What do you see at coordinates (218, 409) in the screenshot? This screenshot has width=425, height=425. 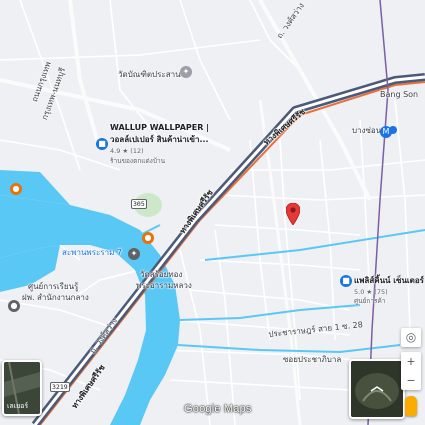 I see `google-maps-logo: Google Maps` at bounding box center [218, 409].